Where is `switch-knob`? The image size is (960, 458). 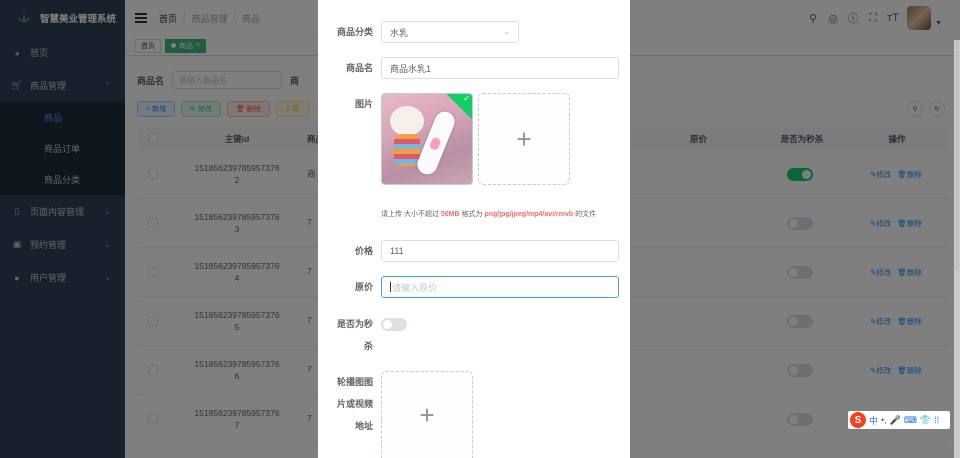 switch-knob is located at coordinates (387, 324).